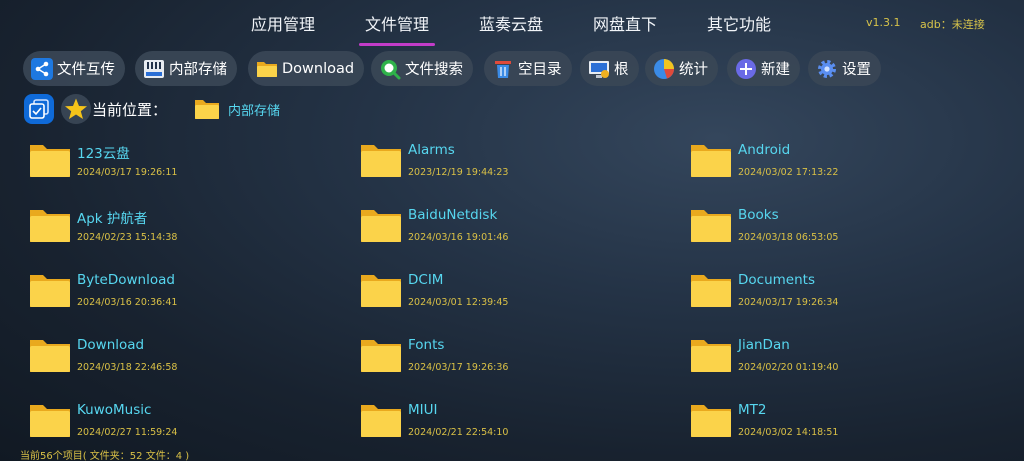 This screenshot has height=461, width=1024. Describe the element at coordinates (883, 22) in the screenshot. I see `version-label: v1.3.1` at that location.